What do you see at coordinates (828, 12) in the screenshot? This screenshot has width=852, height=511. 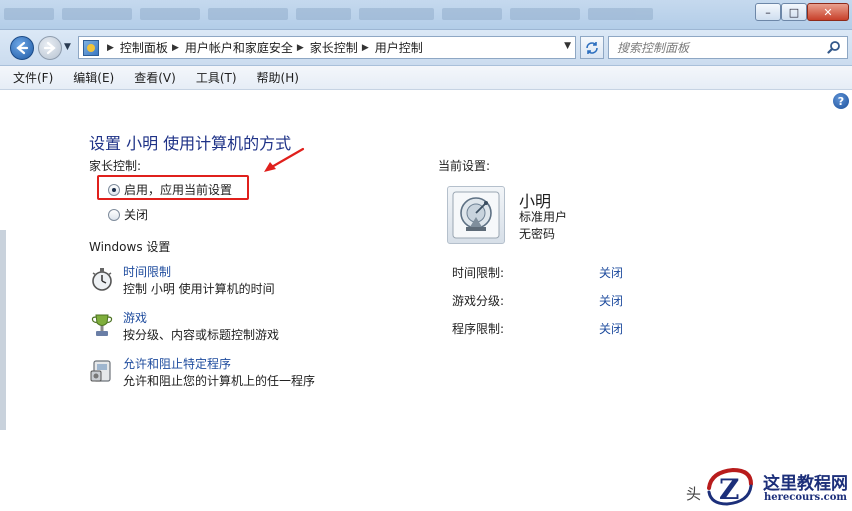 I see `close-button: ✕` at bounding box center [828, 12].